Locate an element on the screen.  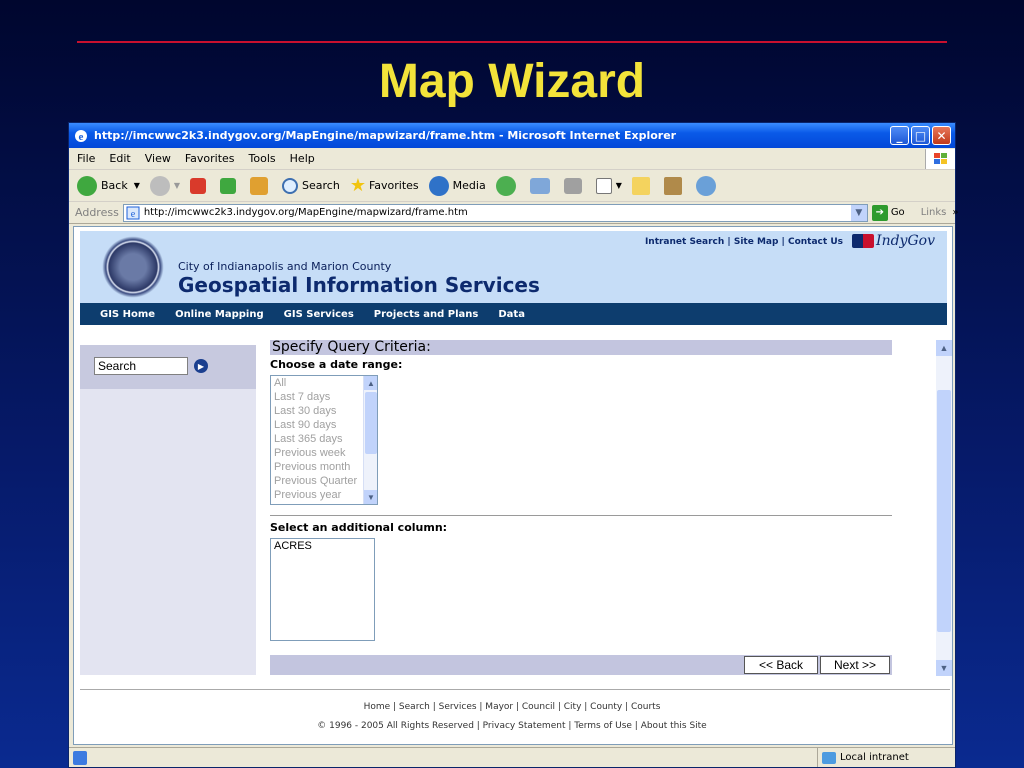
top-links: Intranet Search | Site Map | Contact Us is located at coordinates (744, 242).